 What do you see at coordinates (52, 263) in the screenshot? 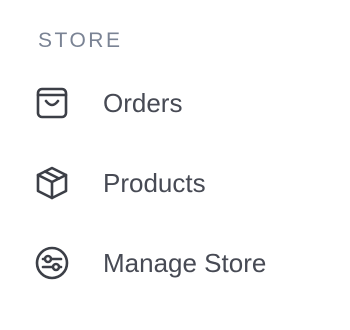
I see `sliders-icon` at bounding box center [52, 263].